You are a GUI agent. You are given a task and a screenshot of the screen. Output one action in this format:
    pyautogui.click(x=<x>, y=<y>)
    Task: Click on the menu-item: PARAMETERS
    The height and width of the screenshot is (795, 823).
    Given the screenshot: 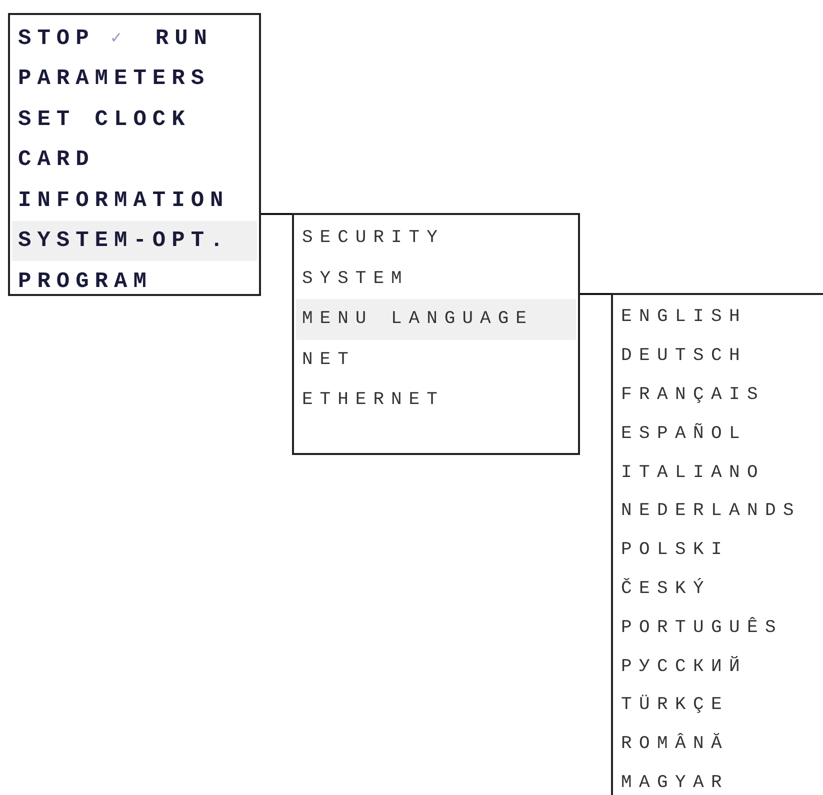 What is the action you would take?
    pyautogui.click(x=134, y=78)
    